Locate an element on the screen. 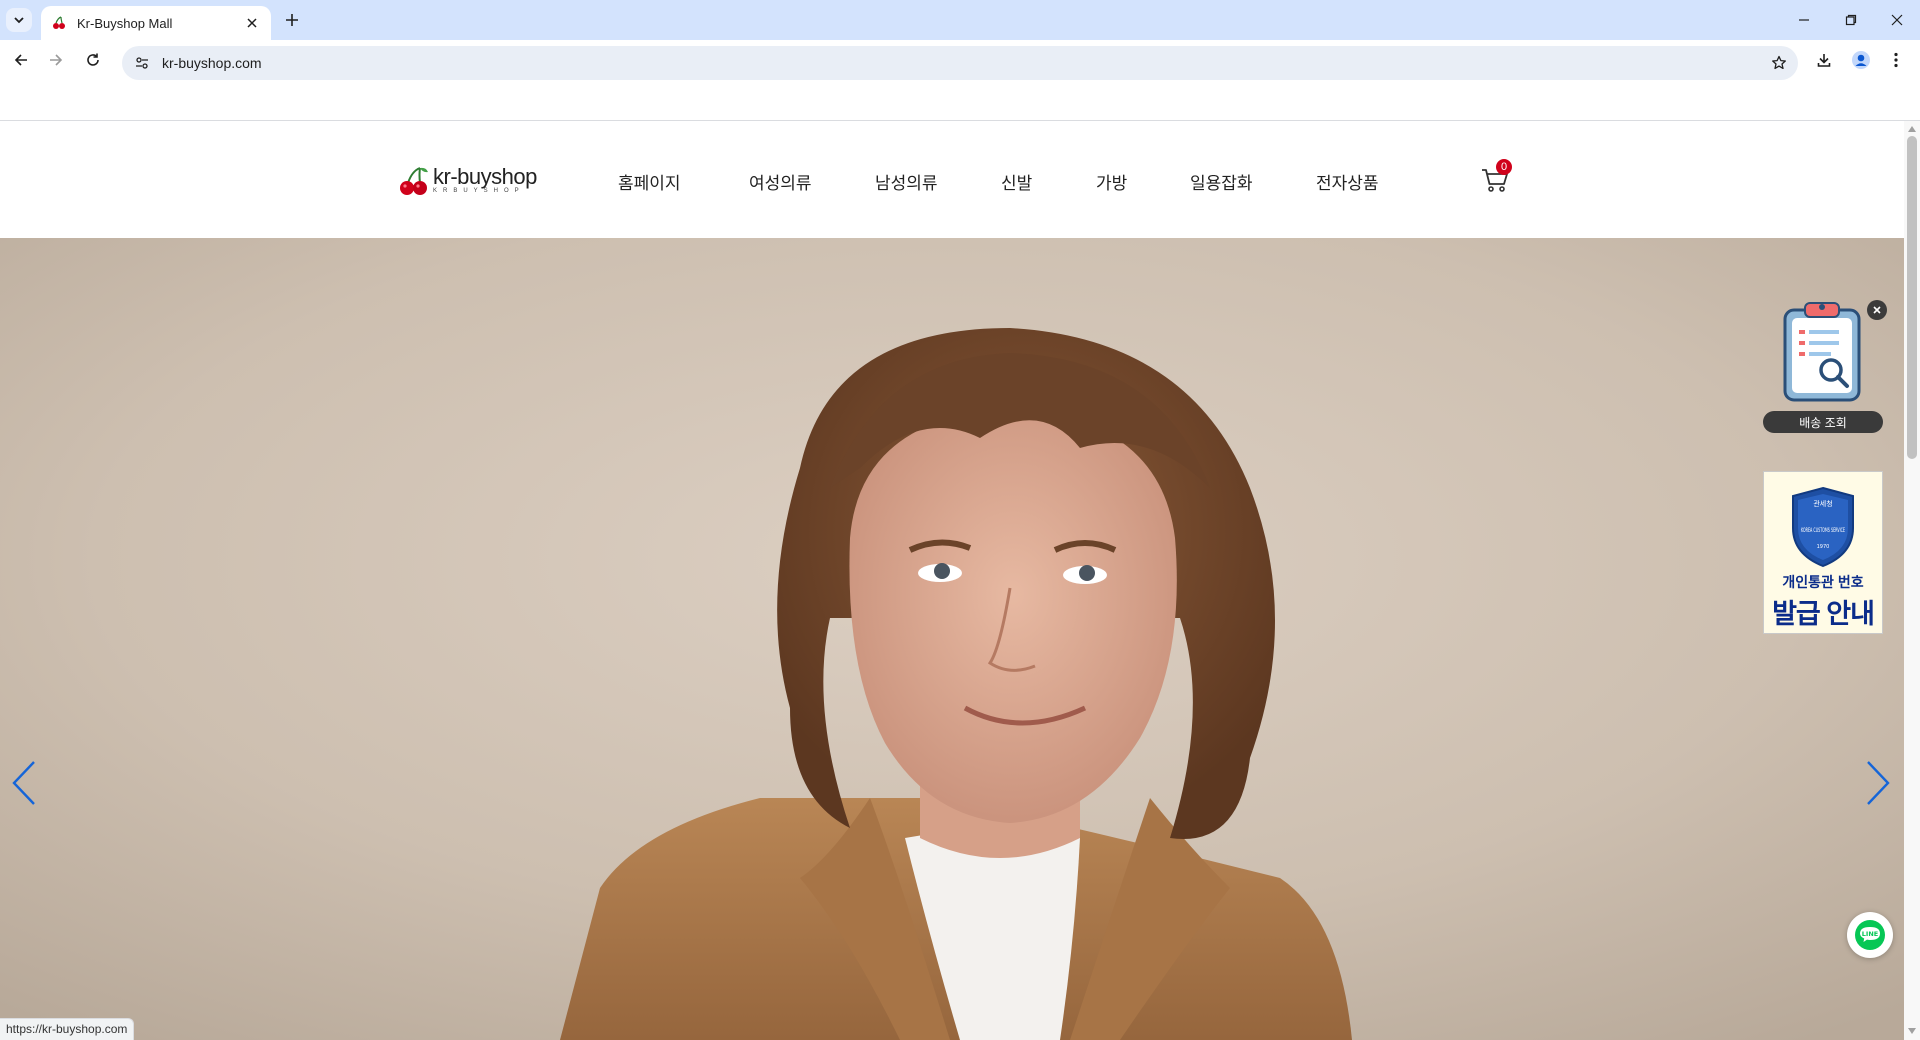  arrow-left-icon is located at coordinates (20, 60).